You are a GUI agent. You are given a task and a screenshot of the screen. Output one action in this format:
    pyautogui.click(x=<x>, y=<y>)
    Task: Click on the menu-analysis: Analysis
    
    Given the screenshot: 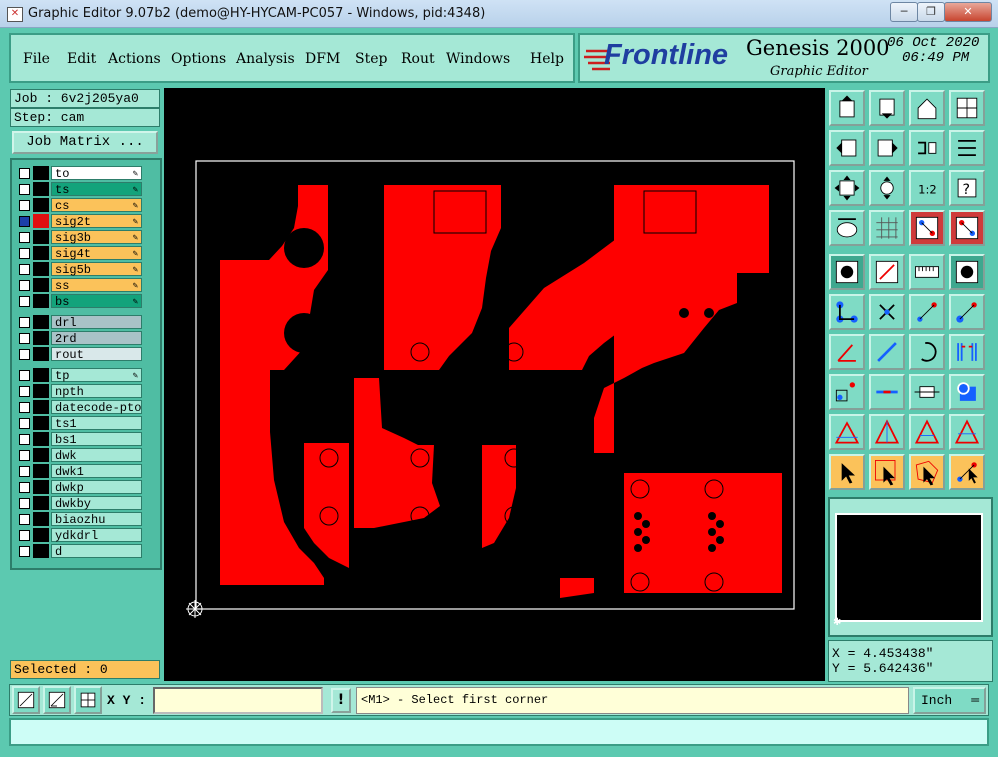 What is the action you would take?
    pyautogui.click(x=265, y=59)
    